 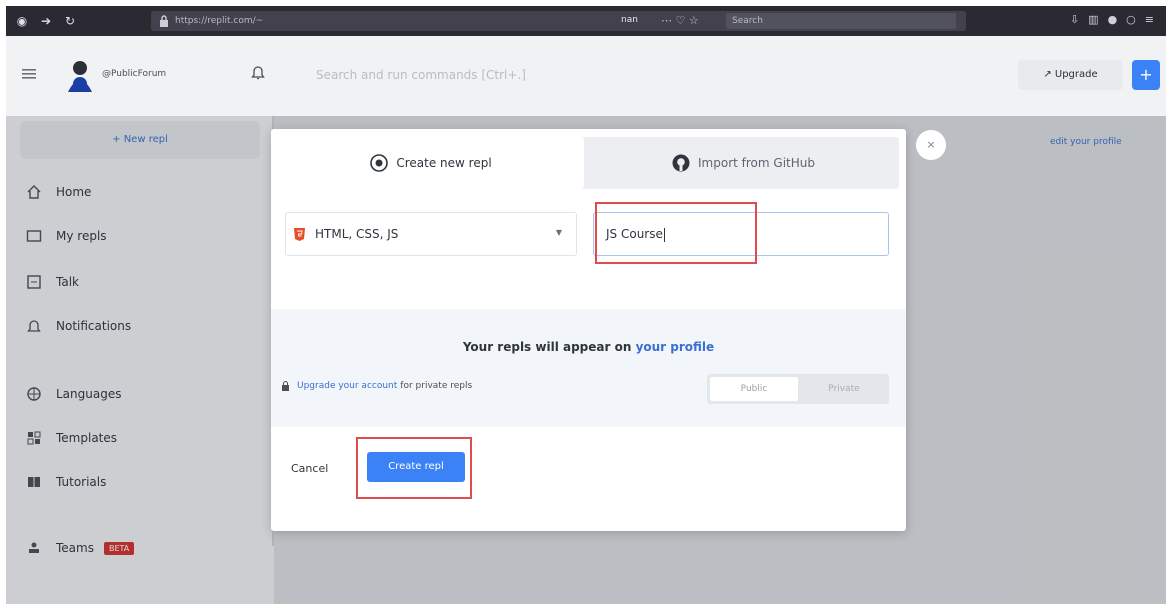 What do you see at coordinates (1093, 19) in the screenshot?
I see `library-icon: ▥` at bounding box center [1093, 19].